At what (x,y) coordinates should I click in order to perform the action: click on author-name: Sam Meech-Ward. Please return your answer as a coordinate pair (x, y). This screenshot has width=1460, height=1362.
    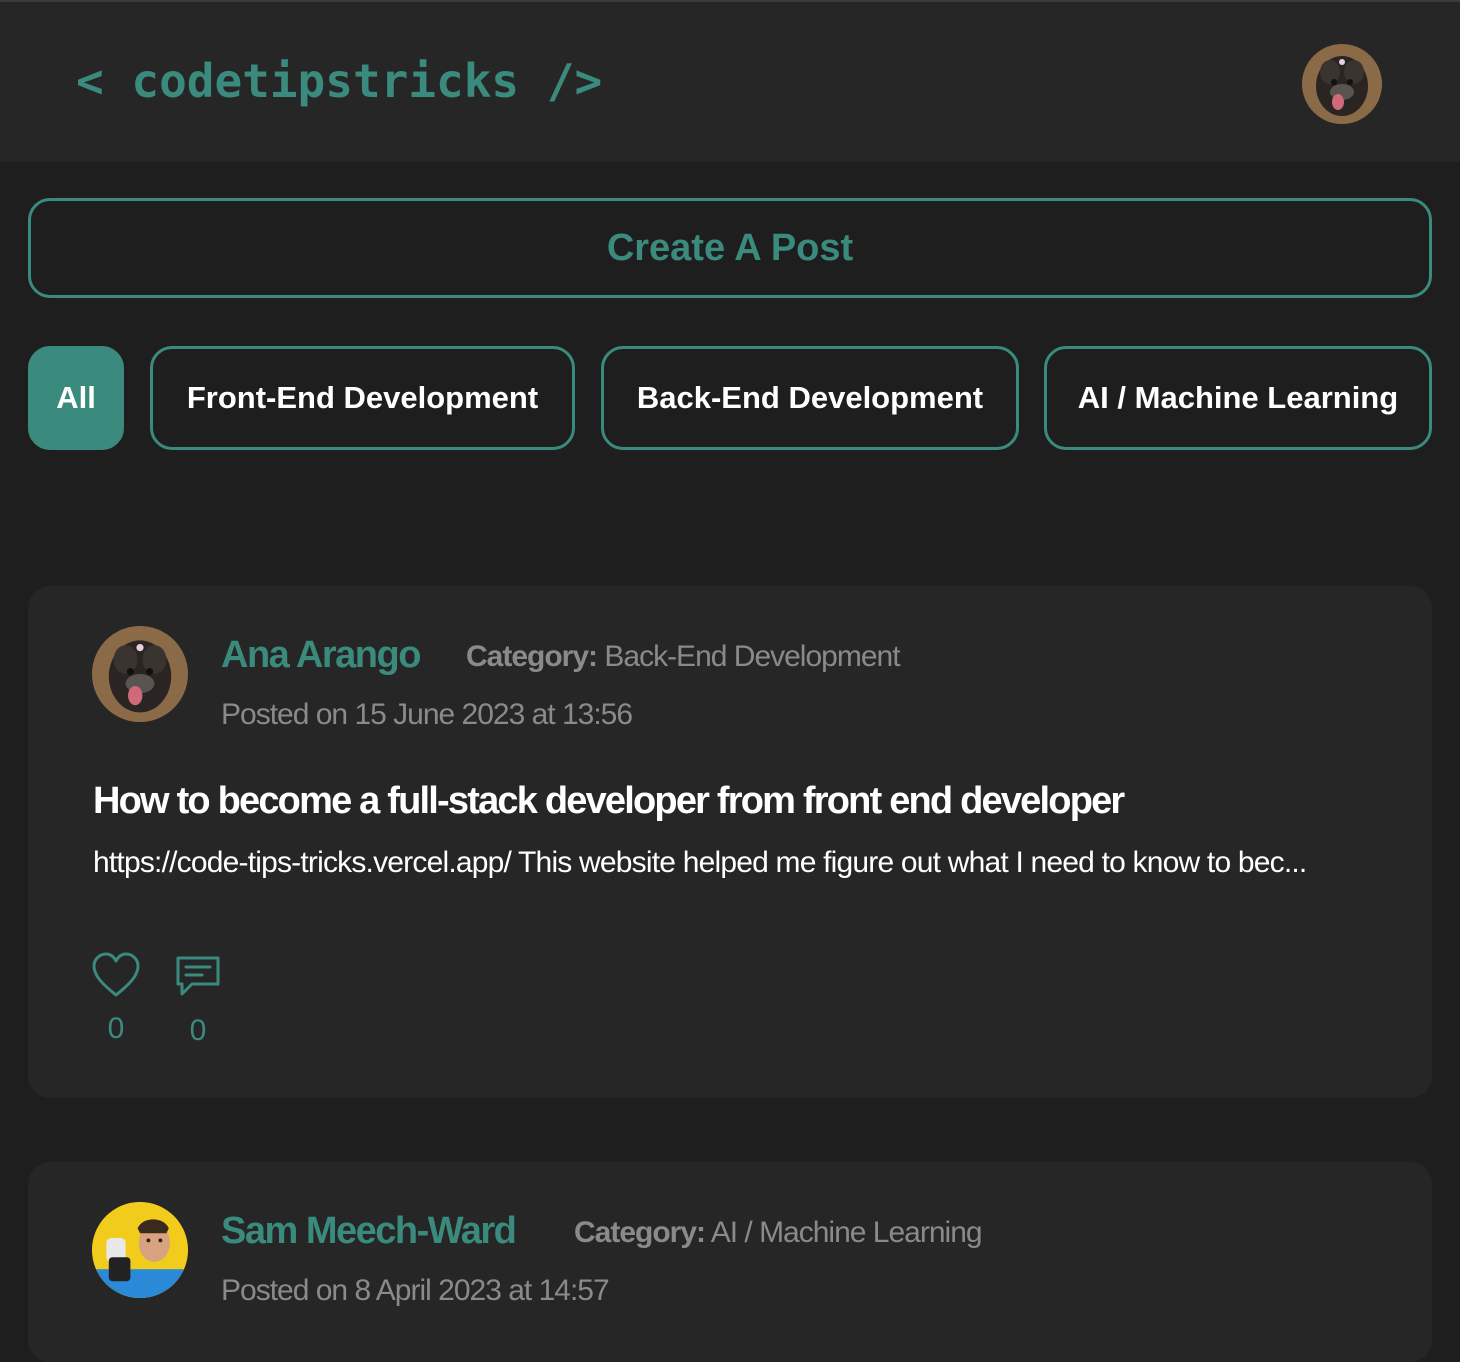
    Looking at the image, I should click on (369, 1231).